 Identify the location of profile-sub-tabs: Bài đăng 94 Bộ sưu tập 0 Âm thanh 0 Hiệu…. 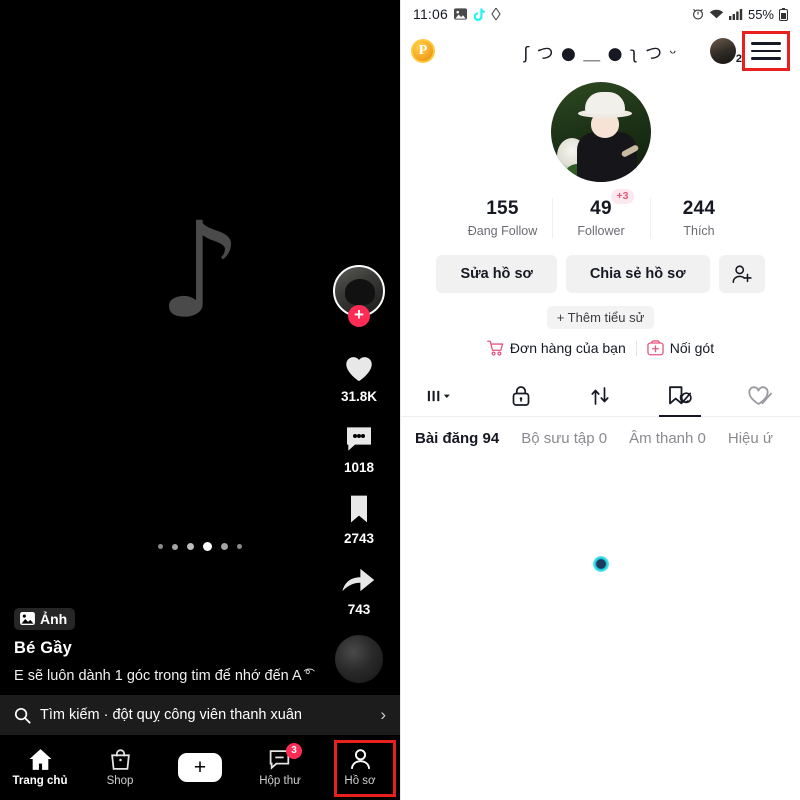
(600, 438).